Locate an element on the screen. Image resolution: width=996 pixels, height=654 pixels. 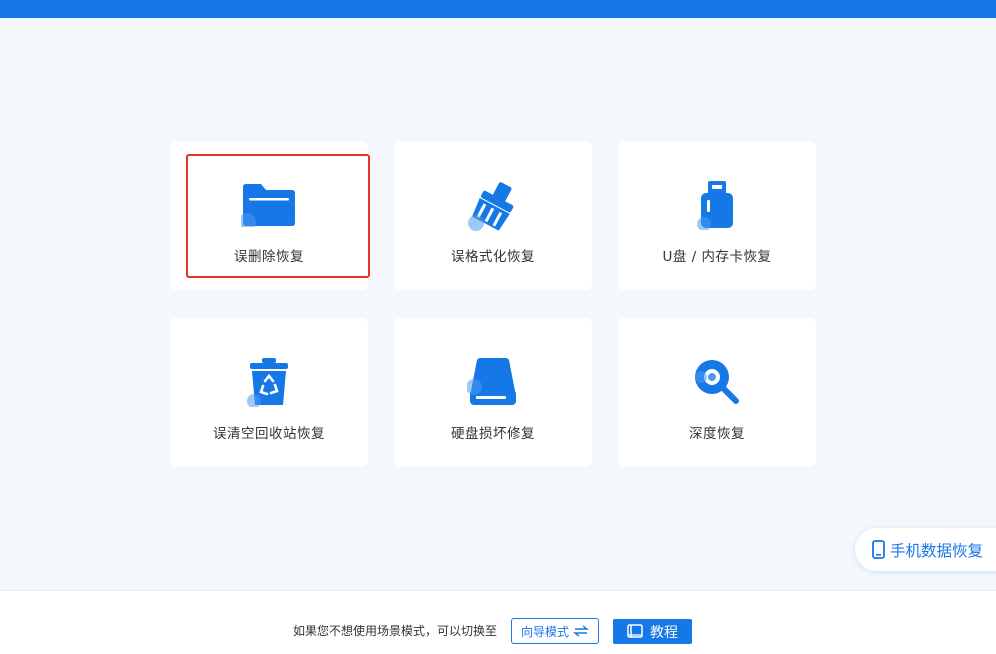
card-recycle-bin-recovery: 误清空回收站恢复 is located at coordinates (269, 392).